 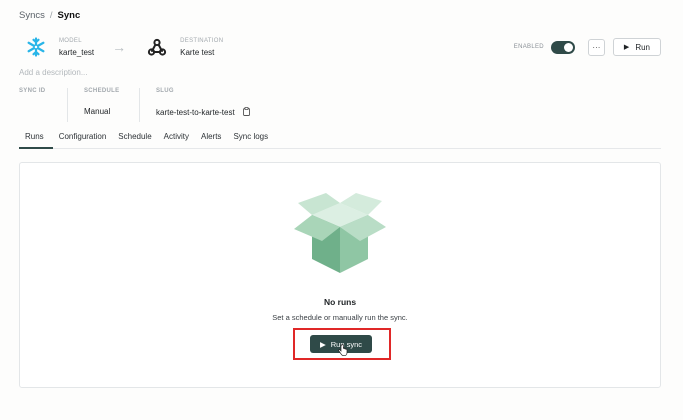 I want to click on breadcrumb: Syncs / Sync, so click(x=49, y=15).